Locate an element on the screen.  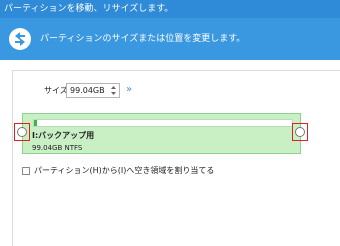
handle-right-knob is located at coordinates (300, 132).